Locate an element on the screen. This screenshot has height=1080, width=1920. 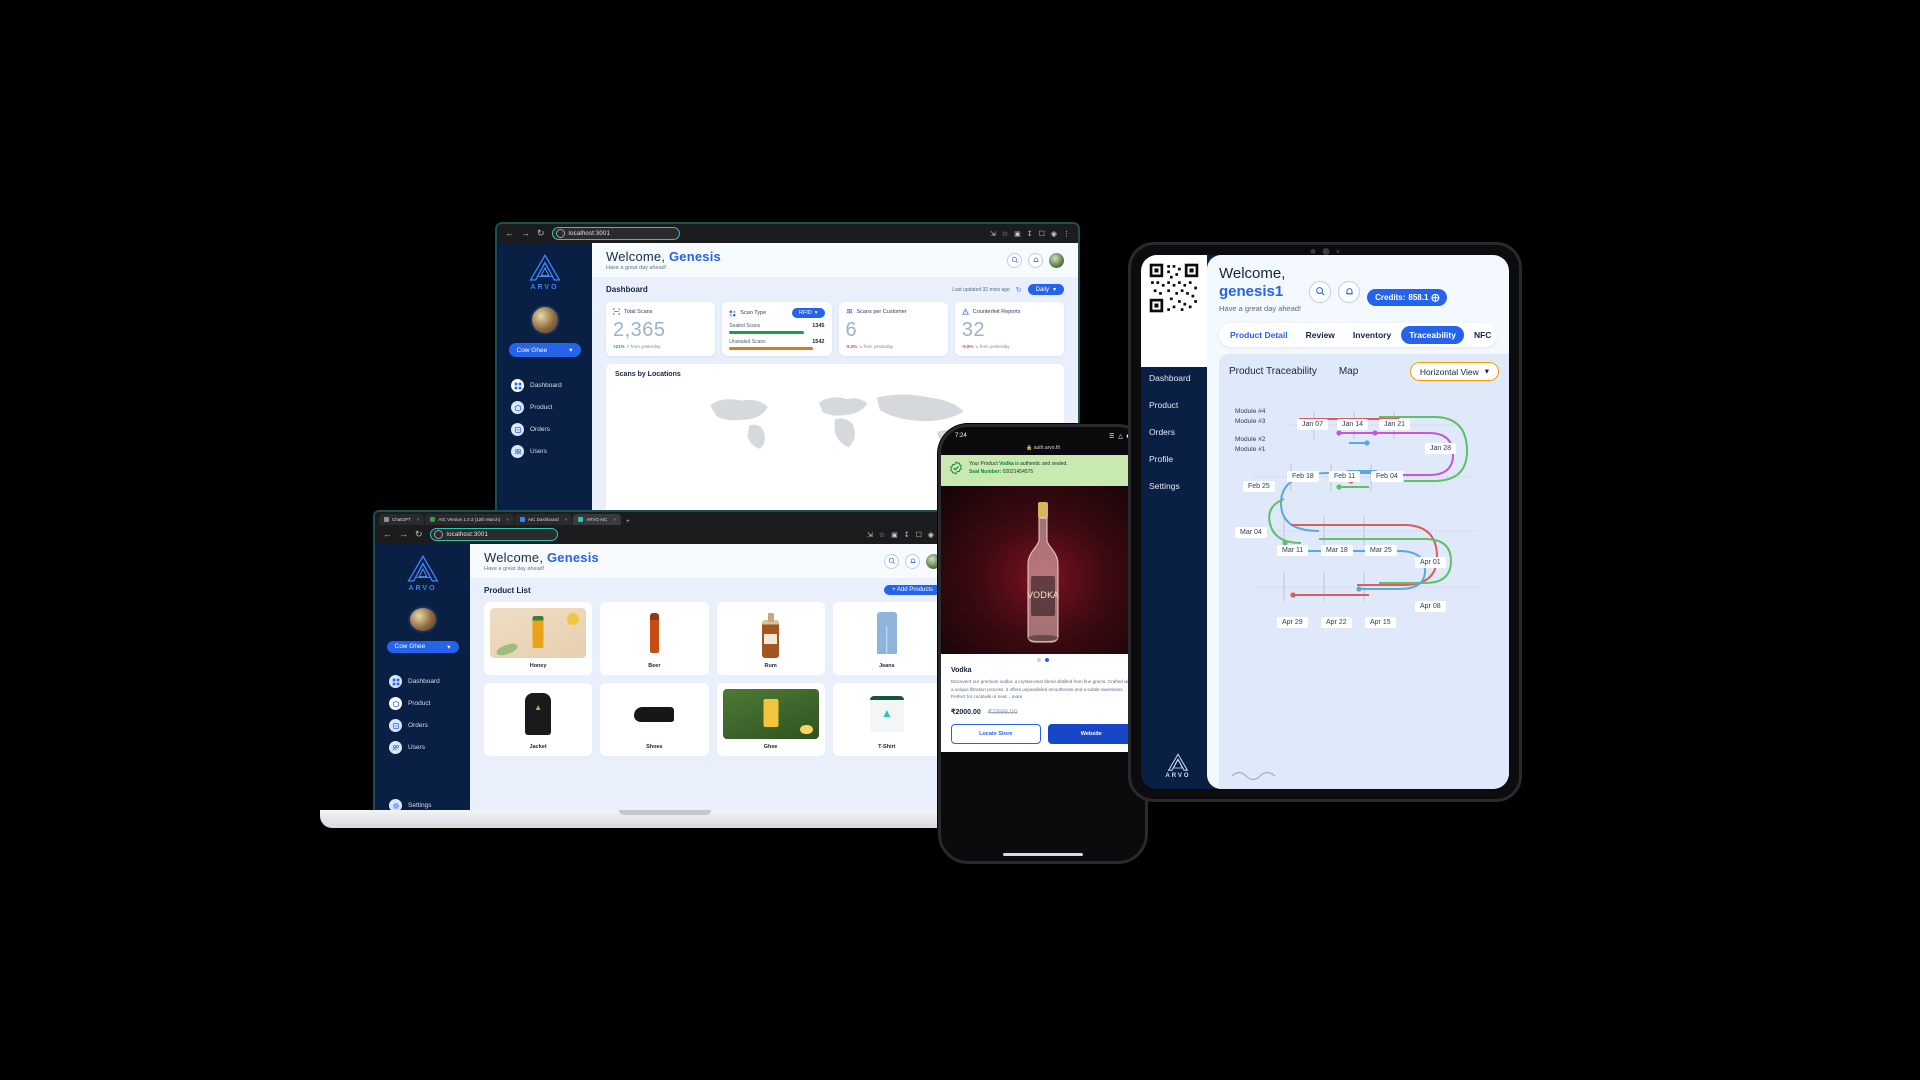
chevron-down-icon: ▾ is located at coordinates (1486, 371).